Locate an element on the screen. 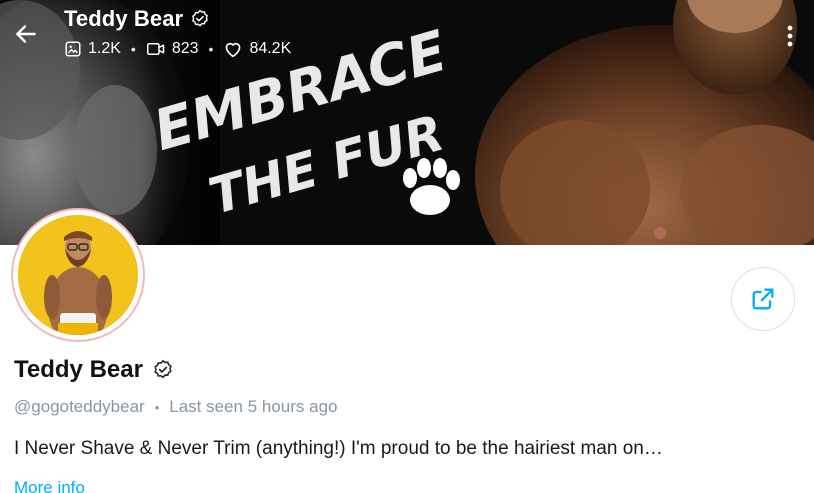  last-seen: Last seen 5 hours ago is located at coordinates (253, 406).